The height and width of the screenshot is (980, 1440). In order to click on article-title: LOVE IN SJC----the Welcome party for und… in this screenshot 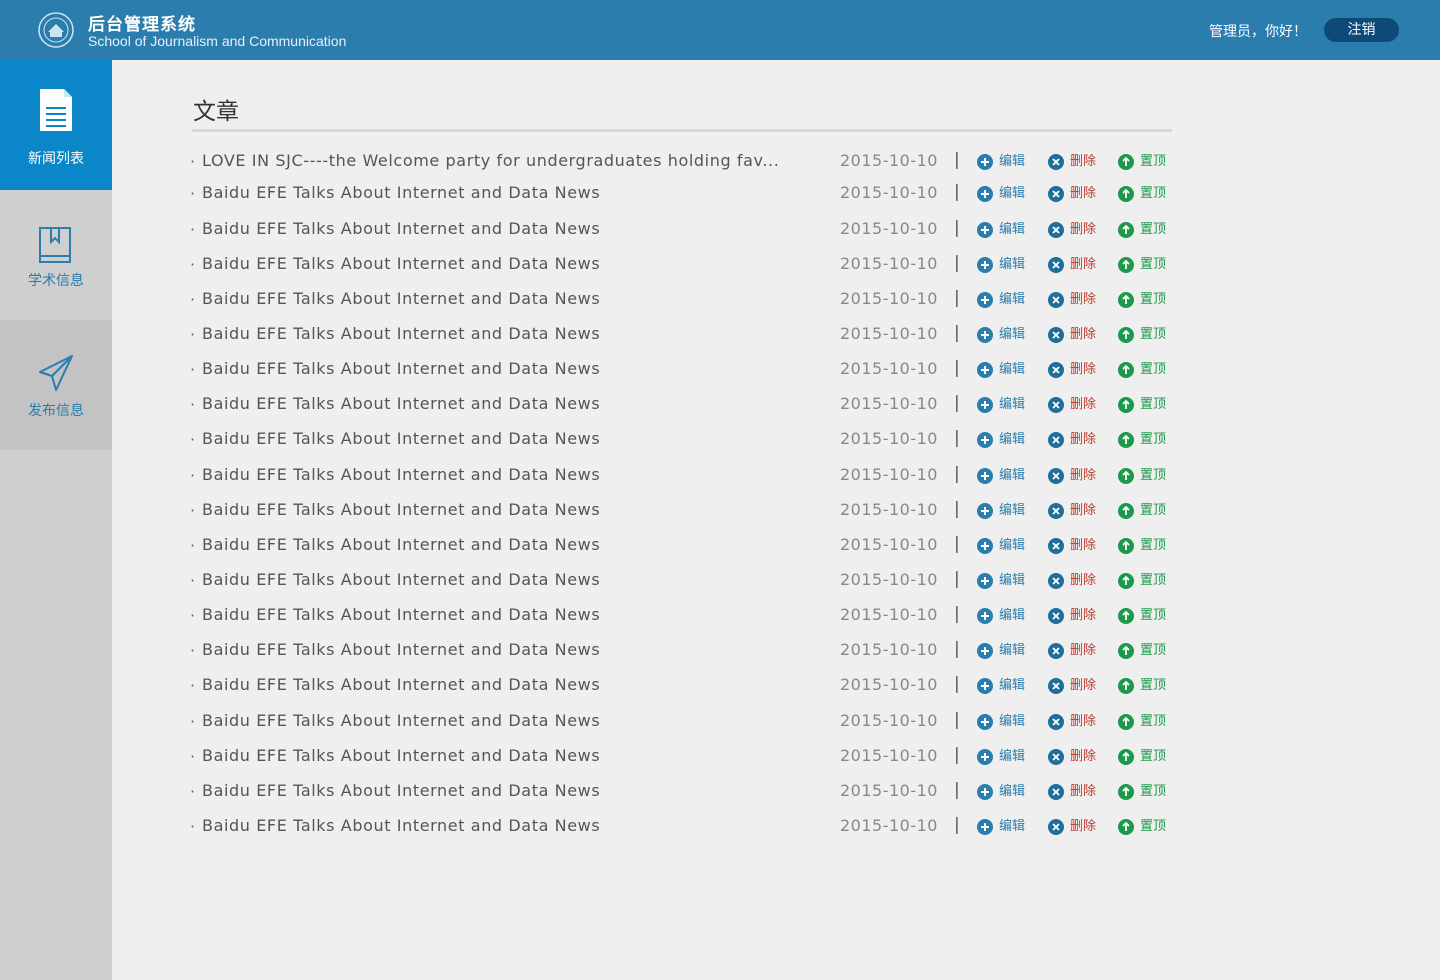, I will do `click(494, 160)`.